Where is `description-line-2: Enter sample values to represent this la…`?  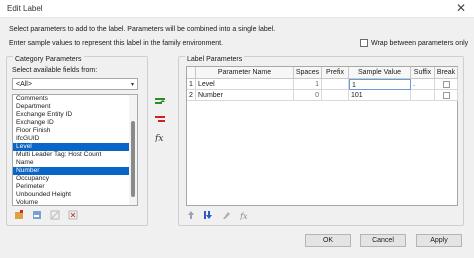 description-line-2: Enter sample values to represent this la… is located at coordinates (116, 43).